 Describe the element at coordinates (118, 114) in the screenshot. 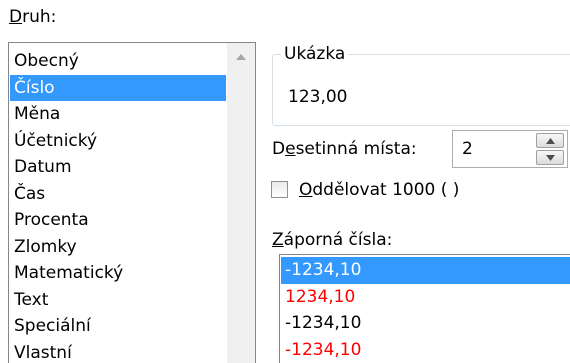

I see `category-item: Měna` at that location.